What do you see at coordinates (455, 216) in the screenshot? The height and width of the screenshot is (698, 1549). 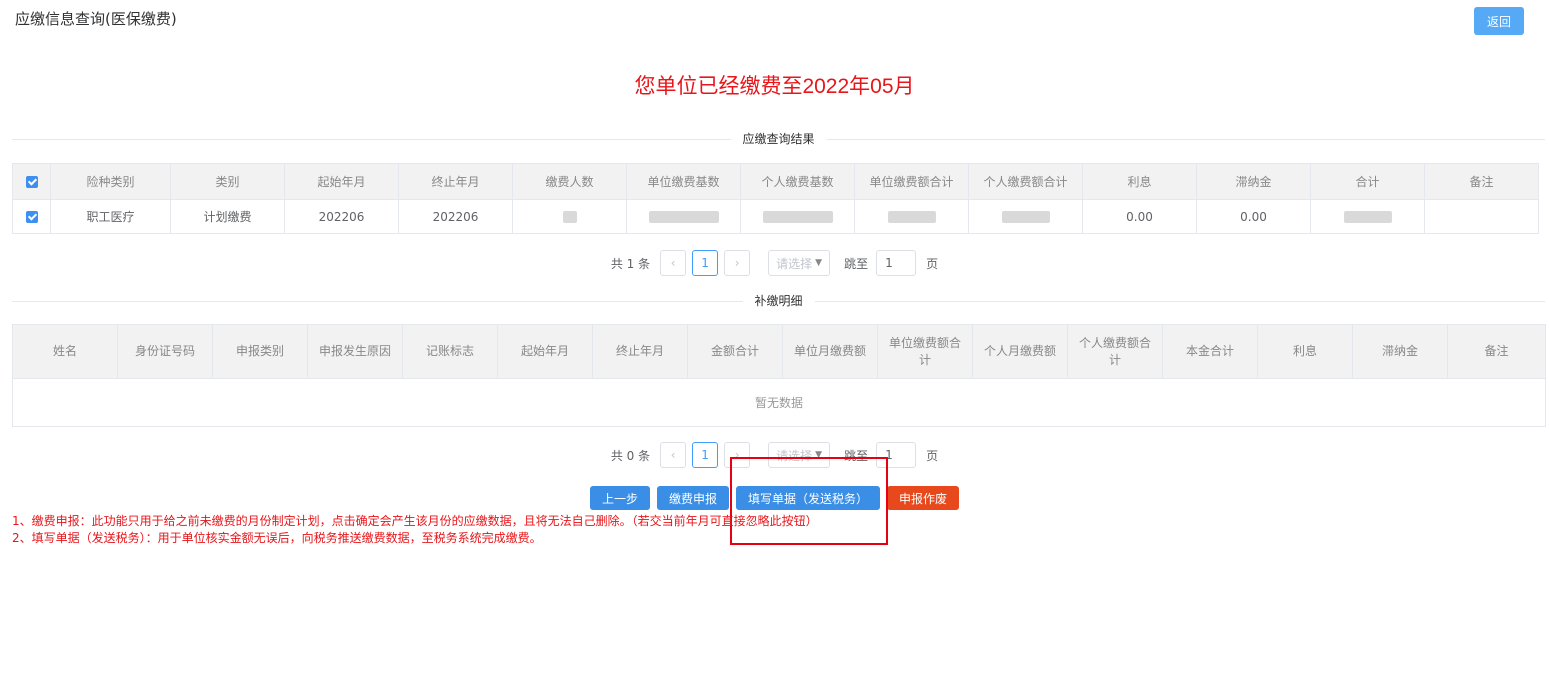 I see `end-month-cell: 202206` at bounding box center [455, 216].